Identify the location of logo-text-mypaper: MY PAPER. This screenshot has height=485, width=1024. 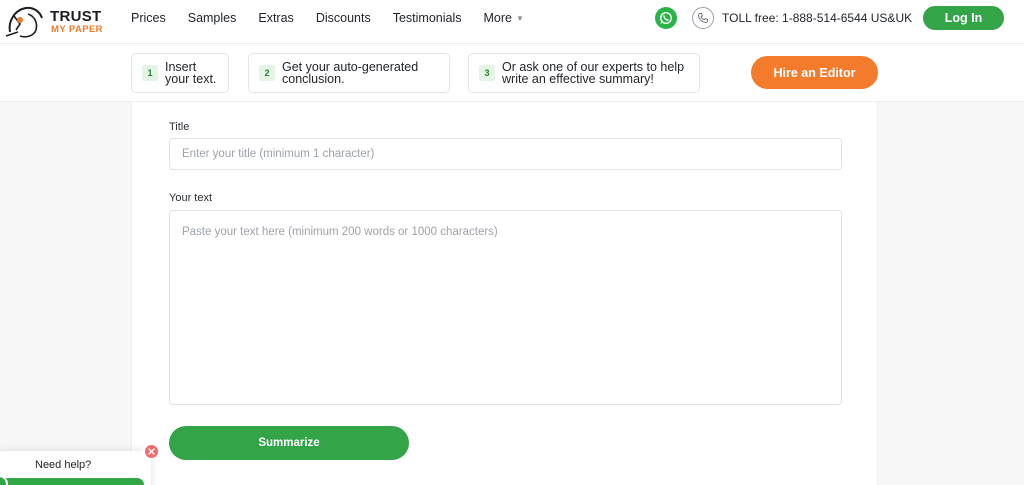
(77, 29).